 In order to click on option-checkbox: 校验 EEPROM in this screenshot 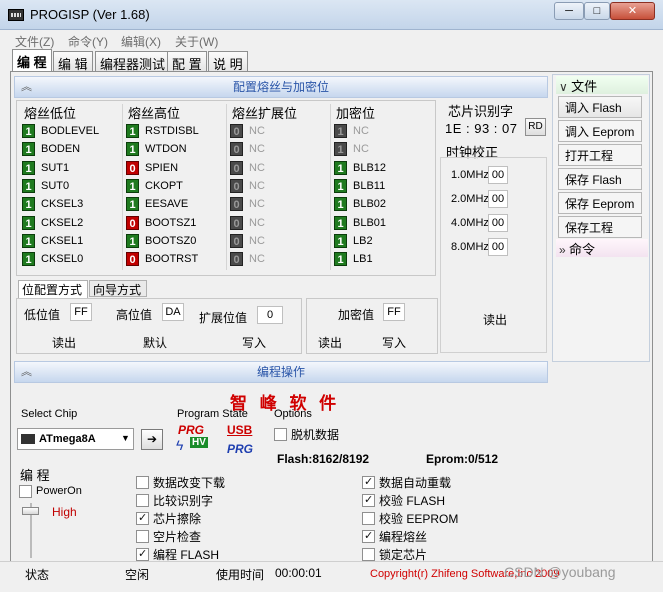, I will do `click(410, 518)`.